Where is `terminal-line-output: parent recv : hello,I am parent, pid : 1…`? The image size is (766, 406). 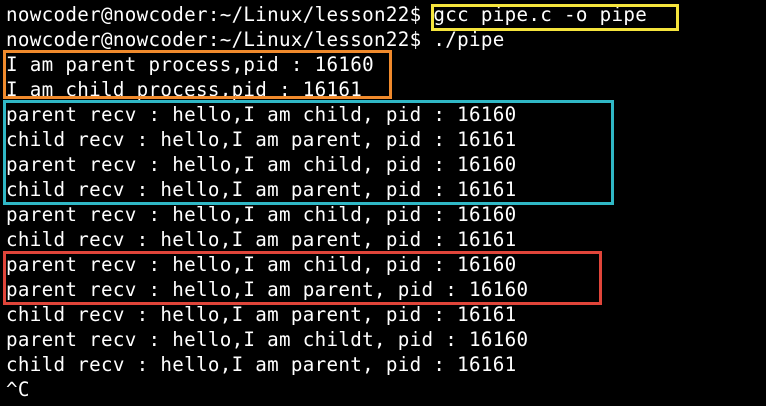 terminal-line-output: parent recv : hello,I am parent, pid : 1… is located at coordinates (267, 289).